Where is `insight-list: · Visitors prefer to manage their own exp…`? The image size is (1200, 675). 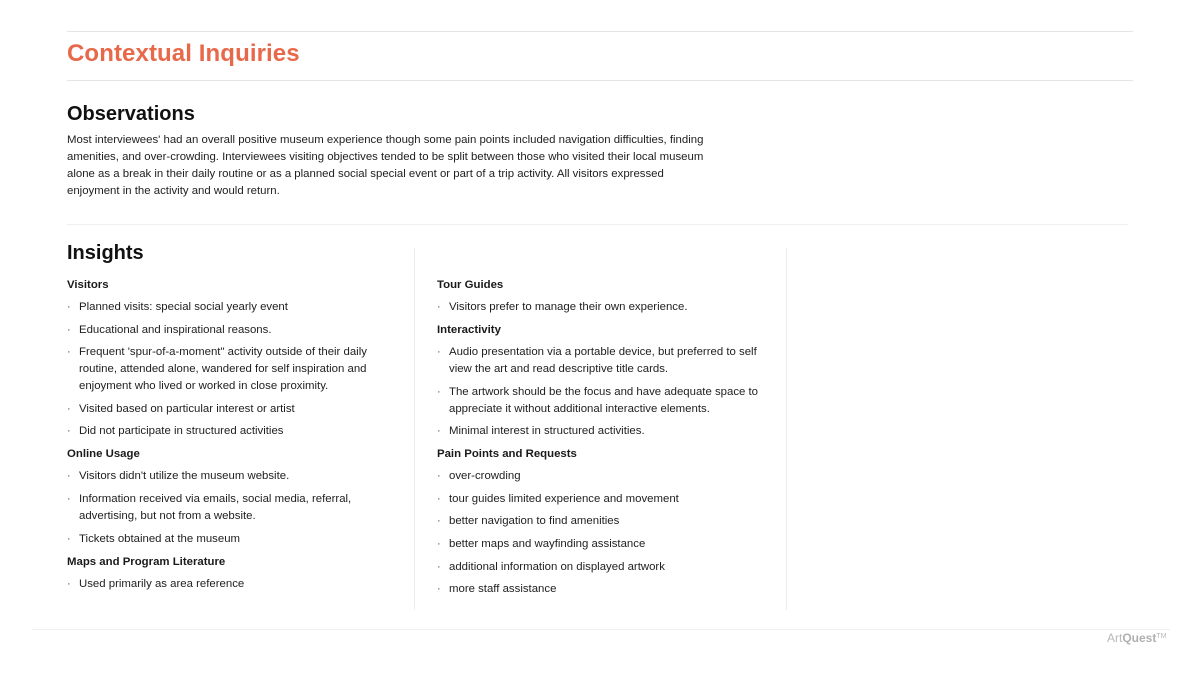 insight-list: · Visitors prefer to manage their own exp… is located at coordinates (602, 307).